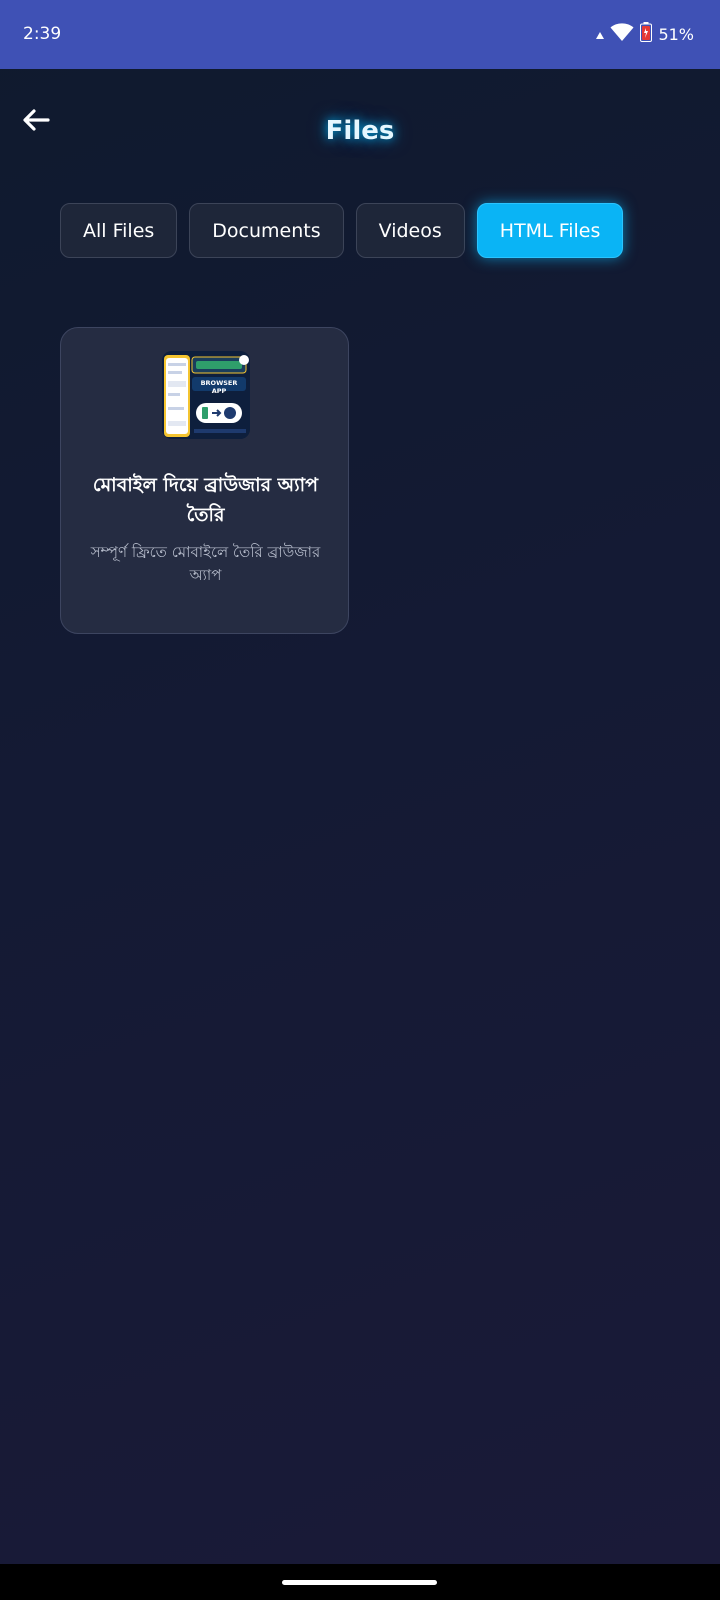  I want to click on tab-documents: Documents, so click(266, 230).